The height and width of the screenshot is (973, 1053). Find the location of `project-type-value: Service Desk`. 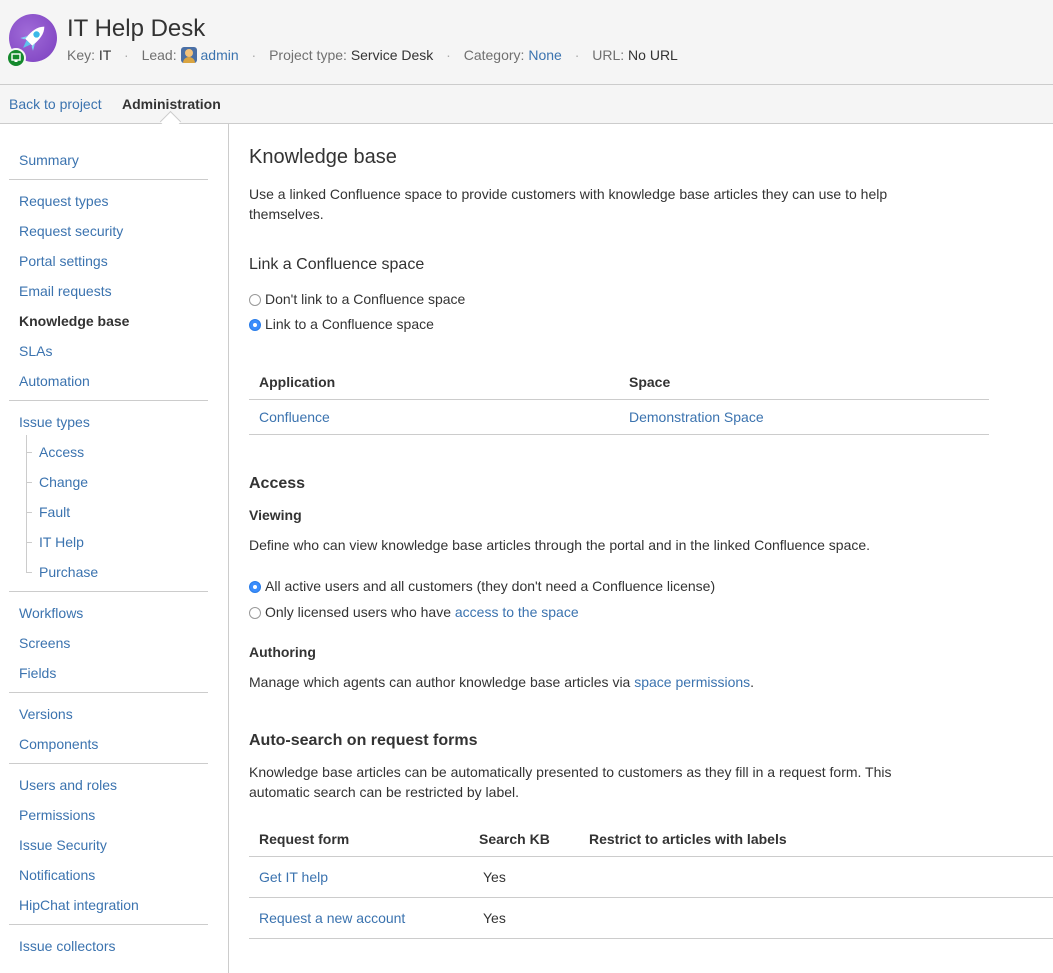

project-type-value: Service Desk is located at coordinates (392, 55).